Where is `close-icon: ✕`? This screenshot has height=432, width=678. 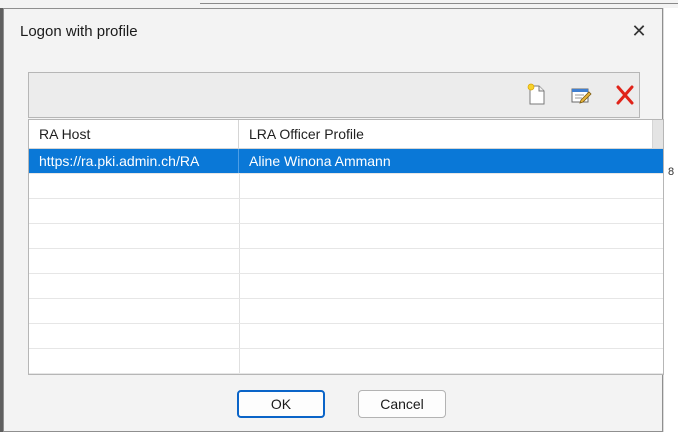 close-icon: ✕ is located at coordinates (639, 31).